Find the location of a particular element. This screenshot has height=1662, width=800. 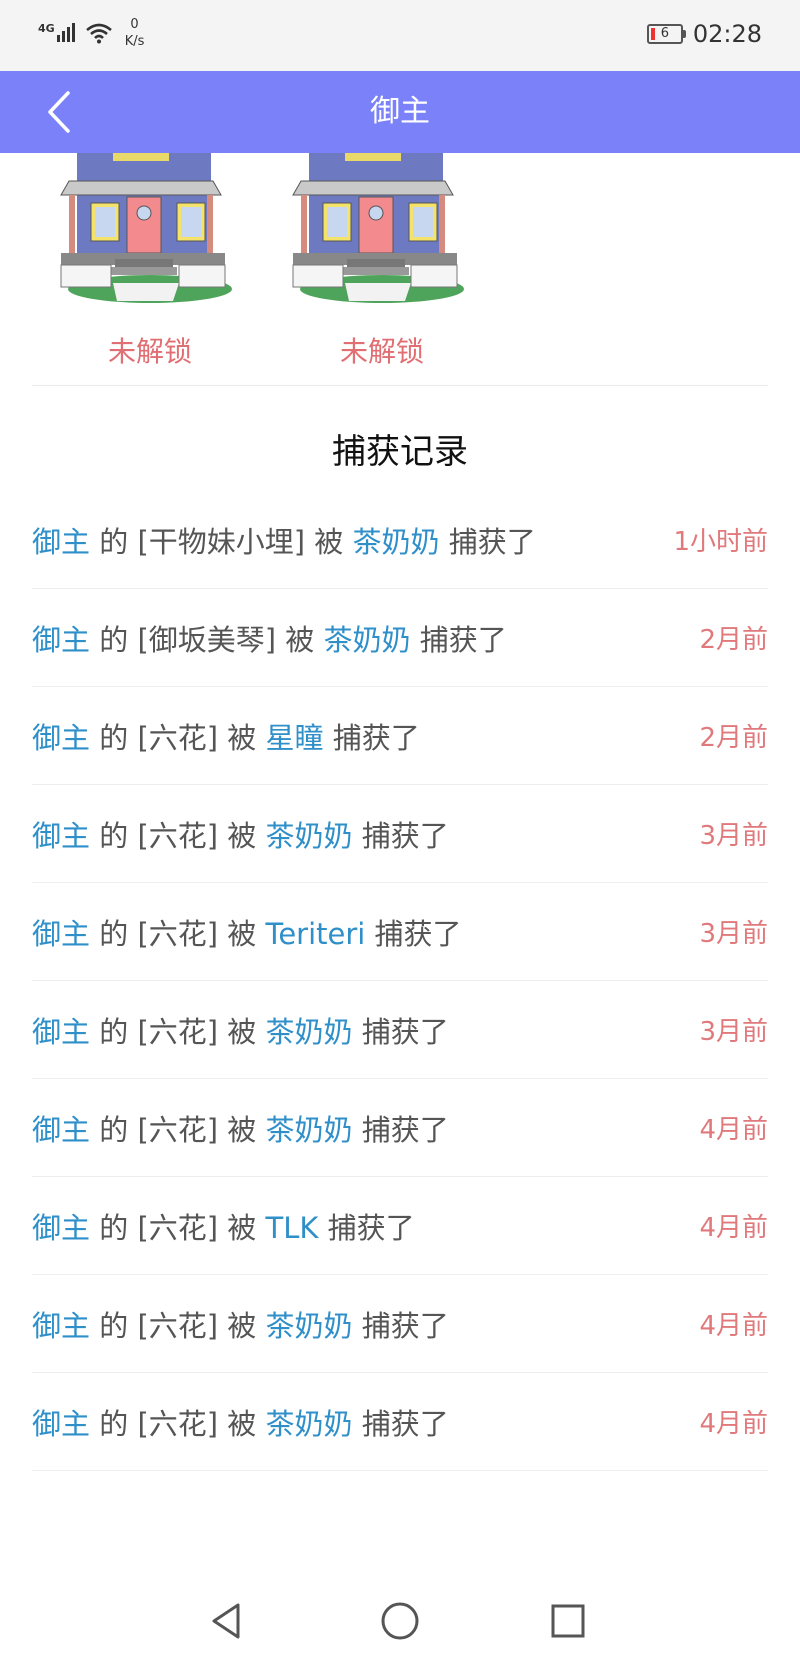

house-card-2: 未解锁 is located at coordinates (382, 268).